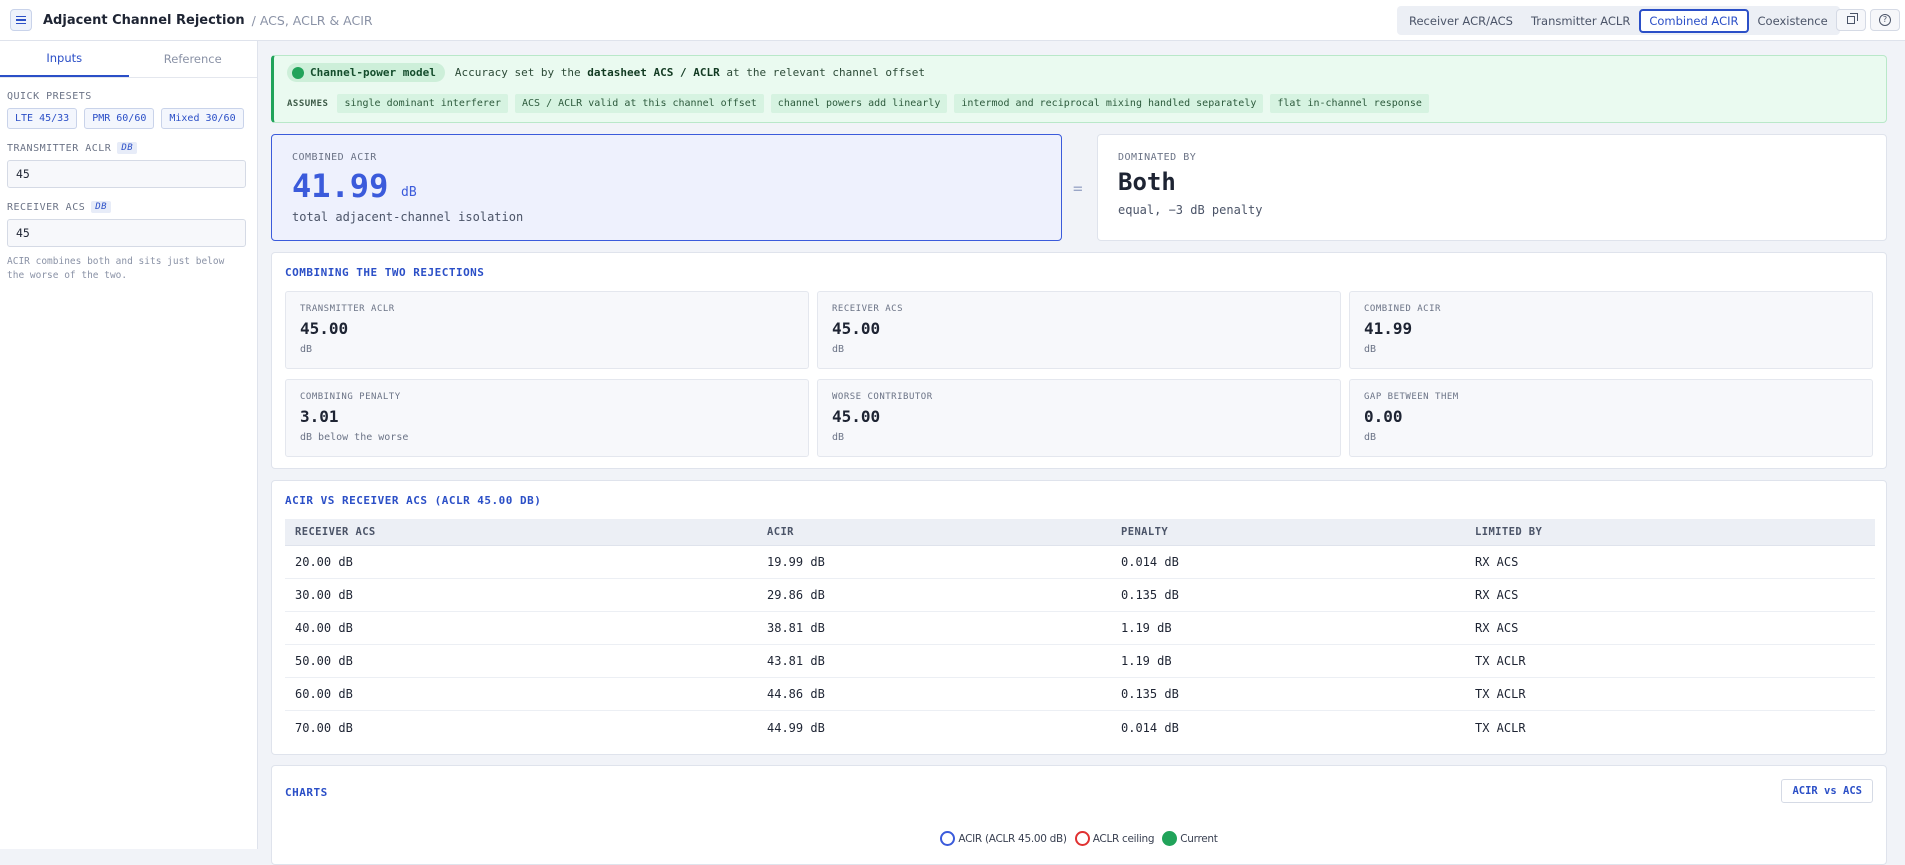 This screenshot has height=865, width=1905. Describe the element at coordinates (408, 217) in the screenshot. I see `combined-acir-desc: total adjacent-channel isolation` at that location.